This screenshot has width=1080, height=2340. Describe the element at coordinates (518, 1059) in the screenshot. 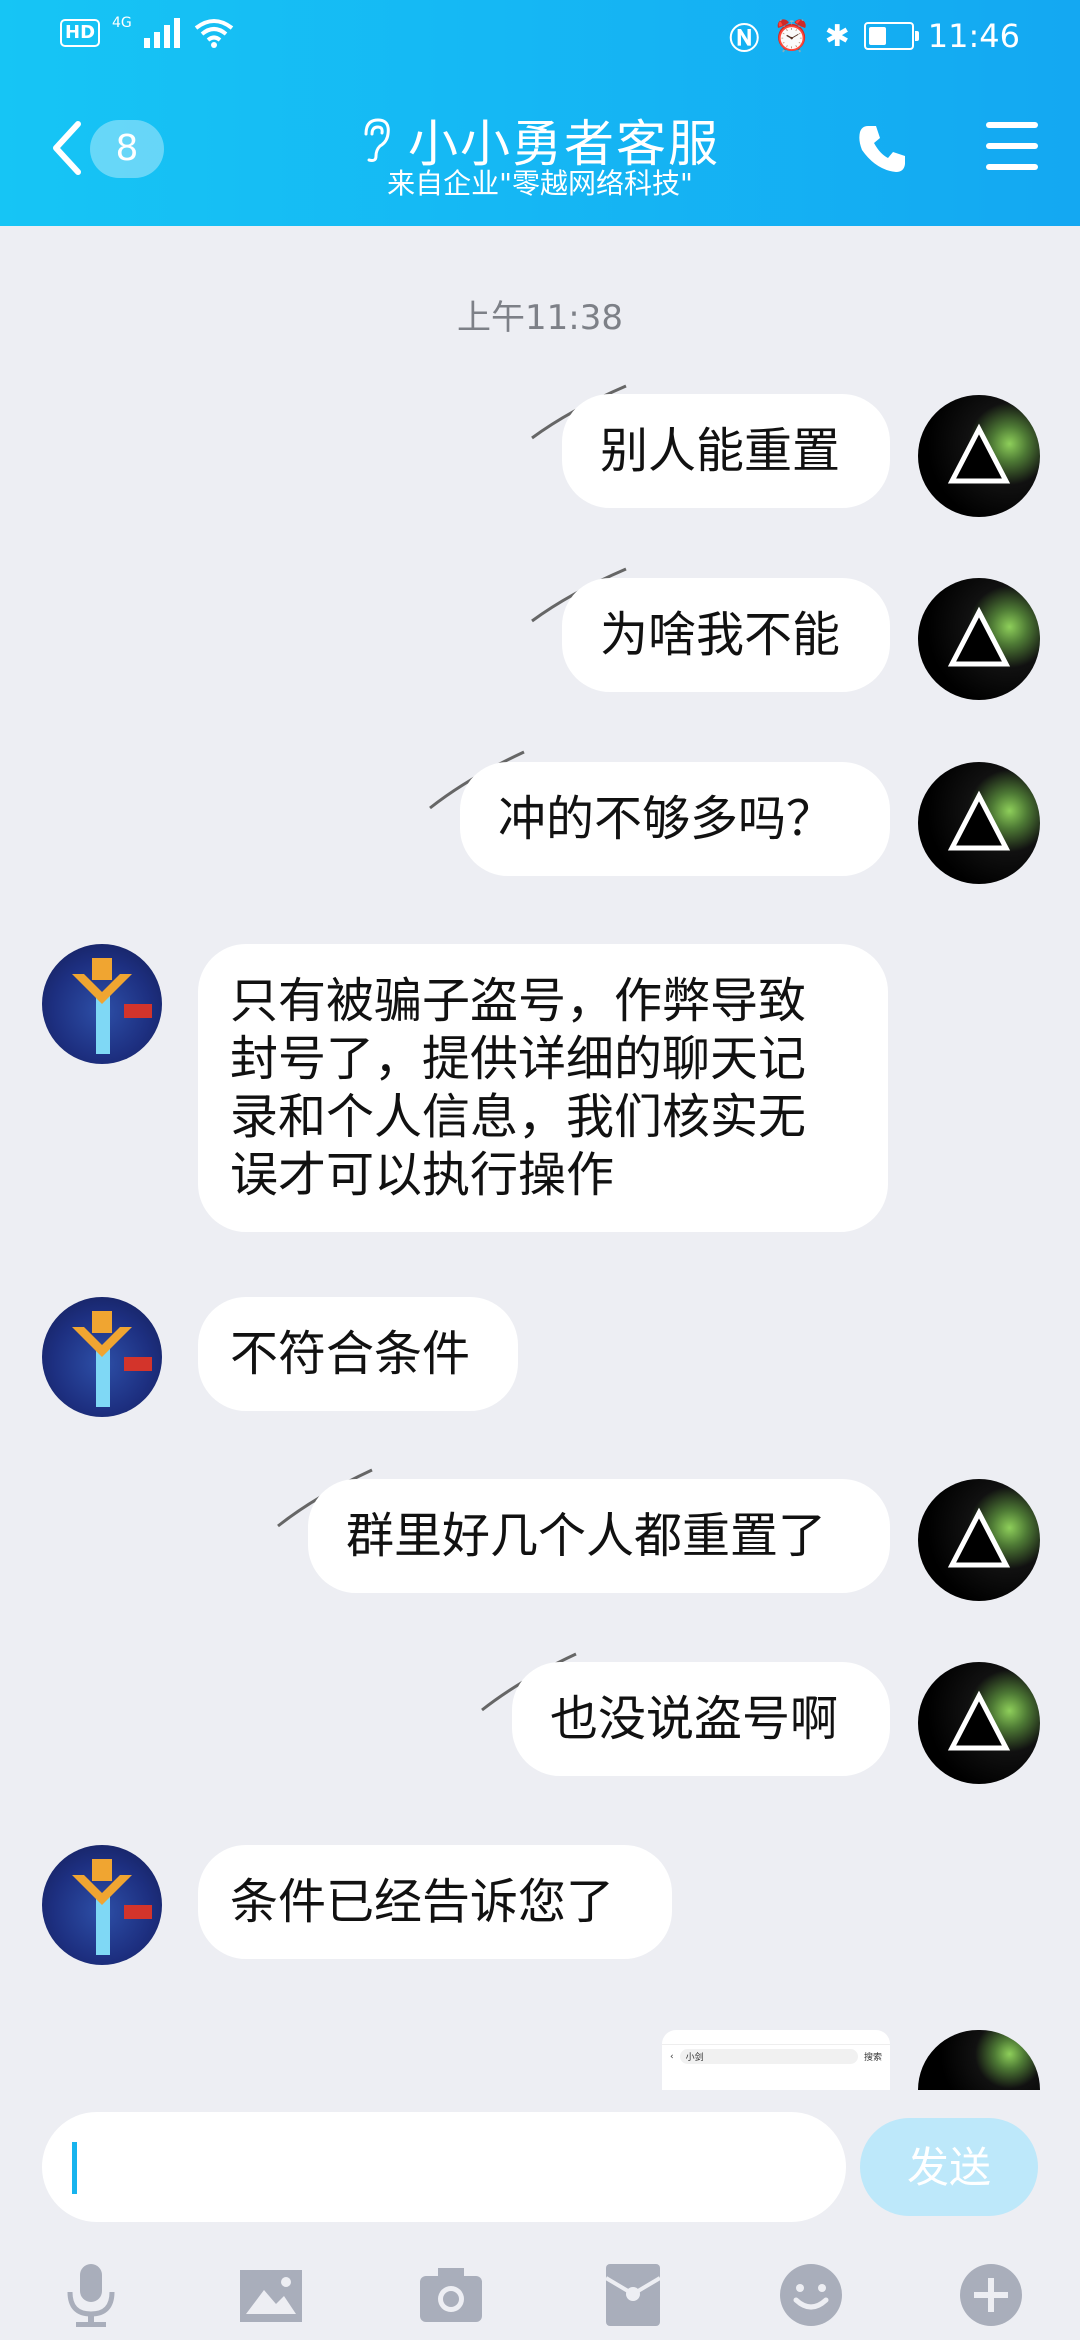

I see `message-line: 封号了，提供详细的聊天记` at that location.